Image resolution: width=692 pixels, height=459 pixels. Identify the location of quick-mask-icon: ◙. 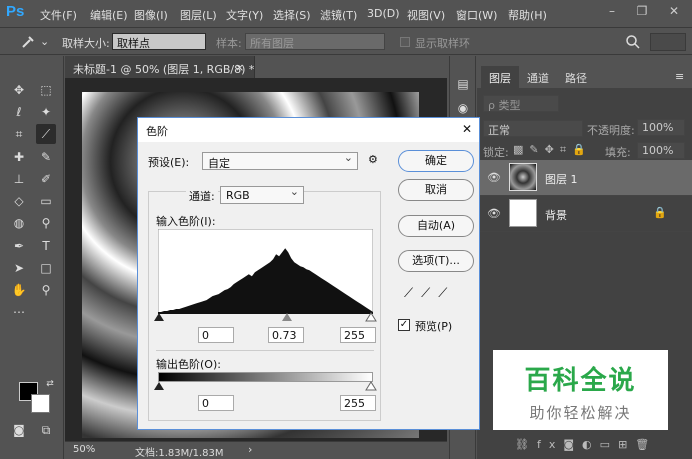
(19, 430).